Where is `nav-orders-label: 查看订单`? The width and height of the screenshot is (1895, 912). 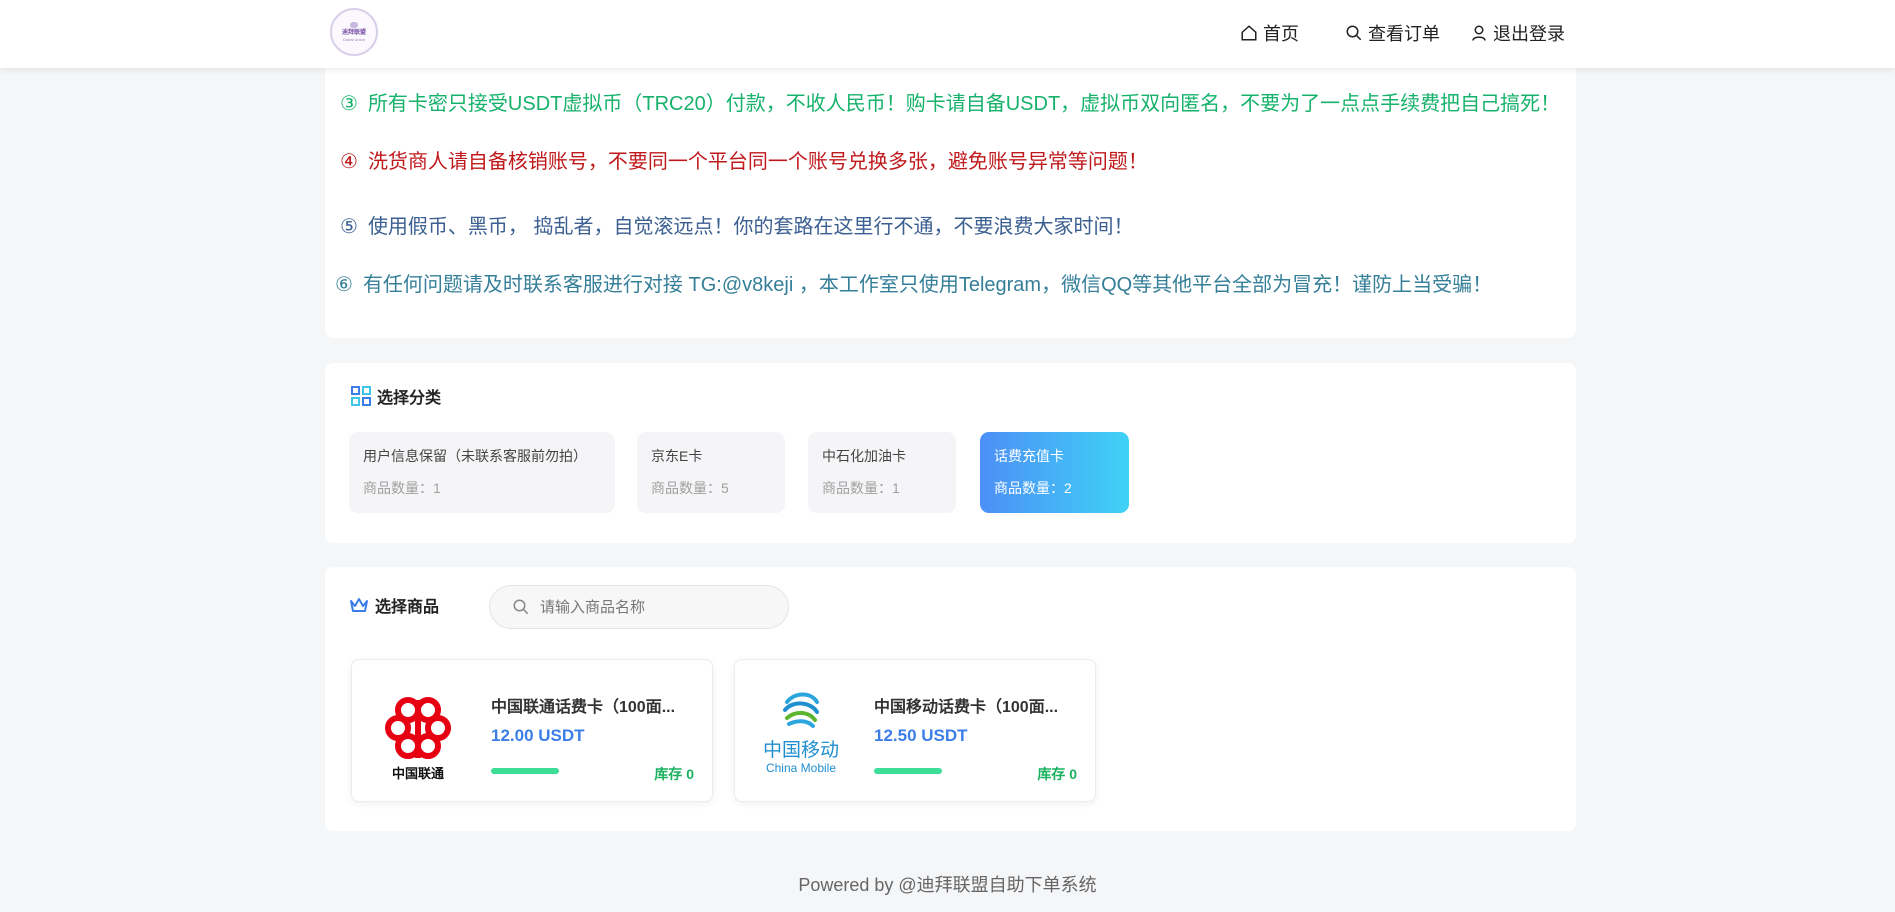 nav-orders-label: 查看订单 is located at coordinates (1404, 34).